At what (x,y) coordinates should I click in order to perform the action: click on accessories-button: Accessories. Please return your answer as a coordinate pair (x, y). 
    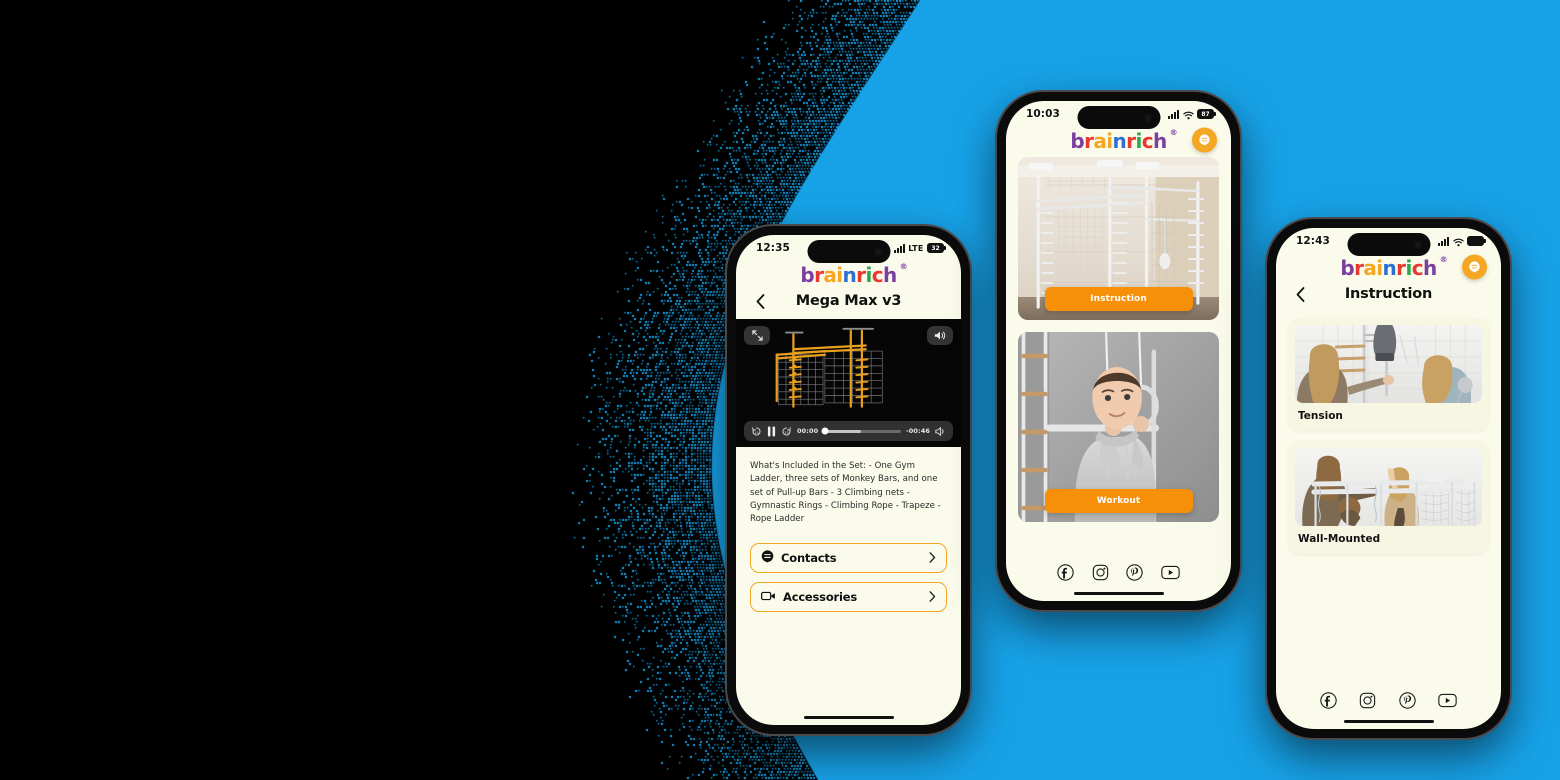
    Looking at the image, I should click on (848, 596).